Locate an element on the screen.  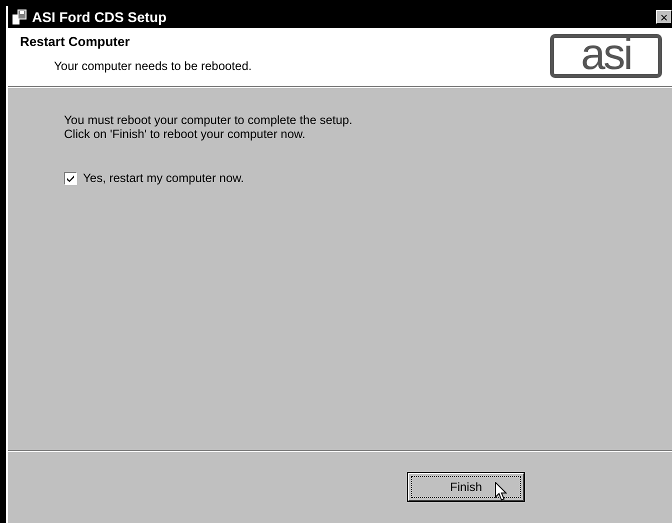
check-icon is located at coordinates (70, 178).